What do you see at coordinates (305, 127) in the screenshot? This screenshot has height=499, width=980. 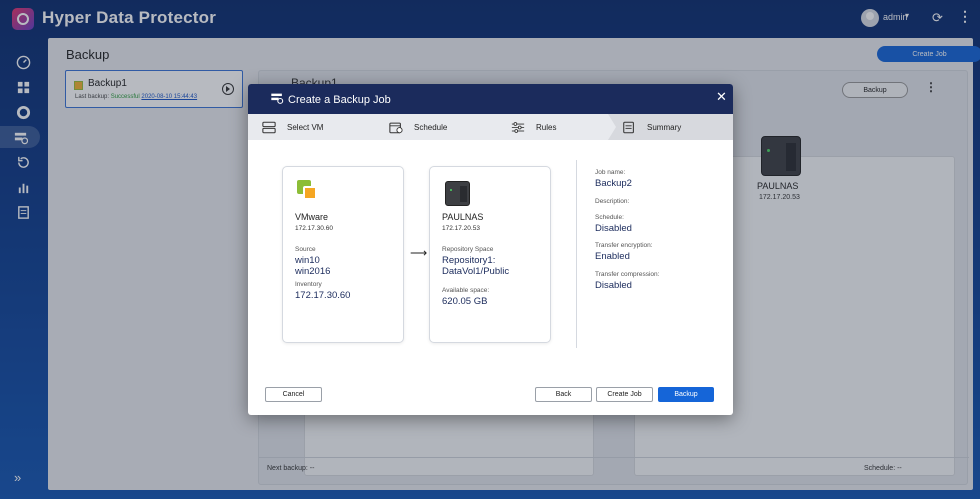 I see `step-label: Select VM` at bounding box center [305, 127].